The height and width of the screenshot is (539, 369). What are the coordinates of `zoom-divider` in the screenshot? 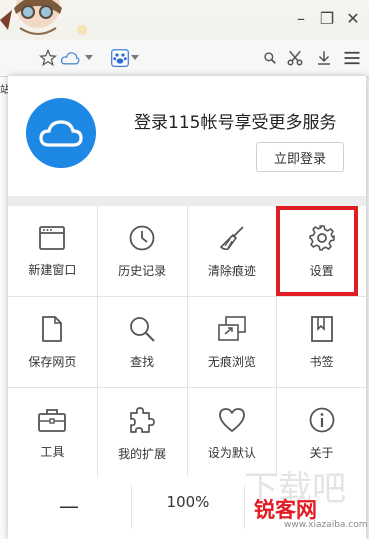 It's located at (244, 507).